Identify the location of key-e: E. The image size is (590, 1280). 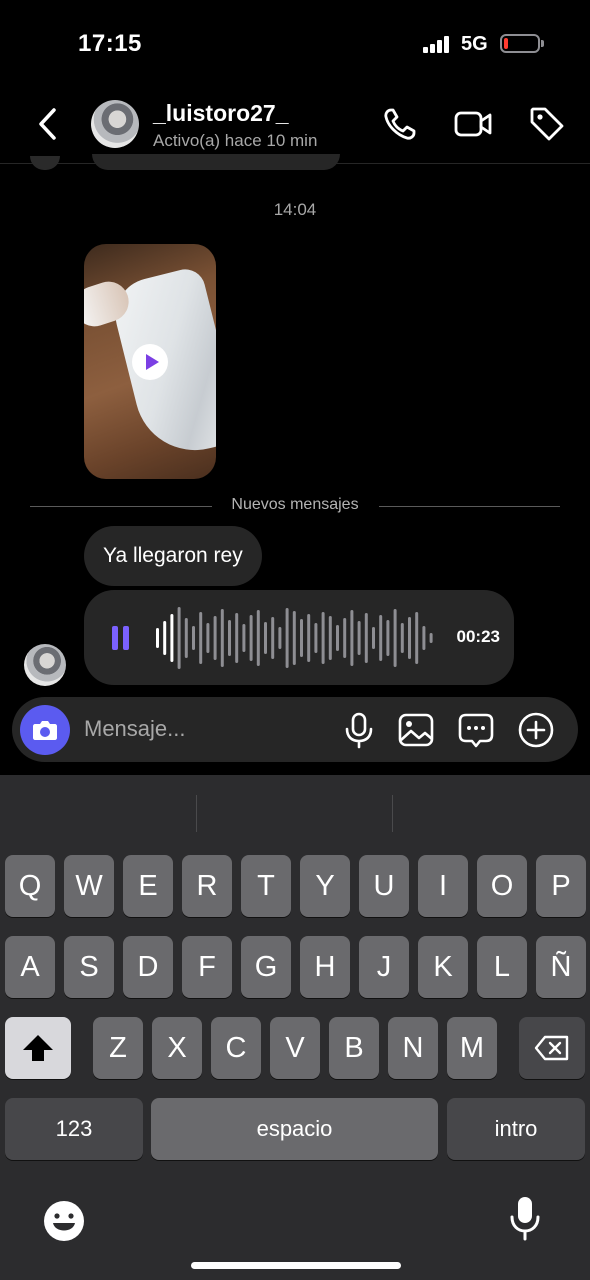
(148, 886).